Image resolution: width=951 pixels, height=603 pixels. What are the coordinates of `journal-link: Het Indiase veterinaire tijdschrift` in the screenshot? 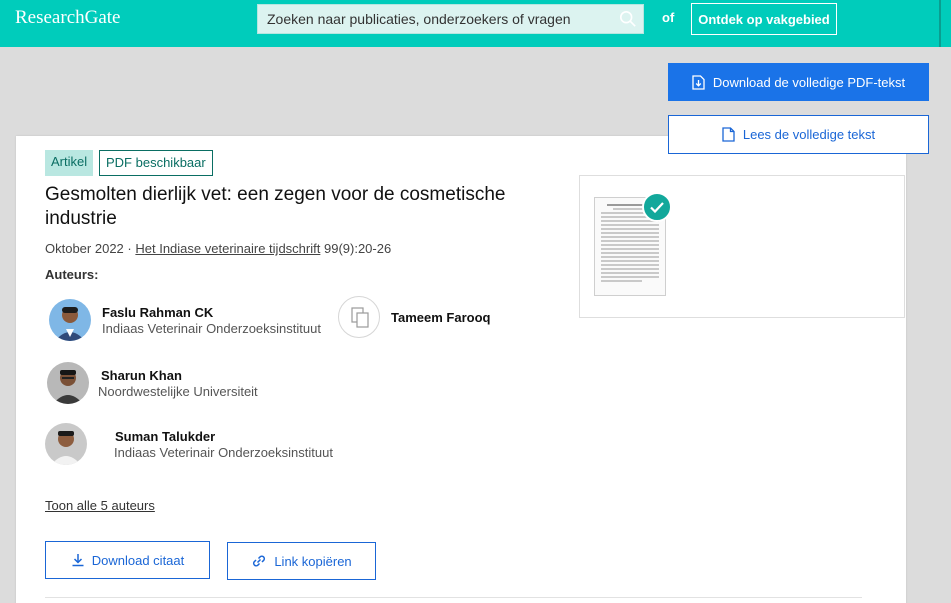 It's located at (227, 248).